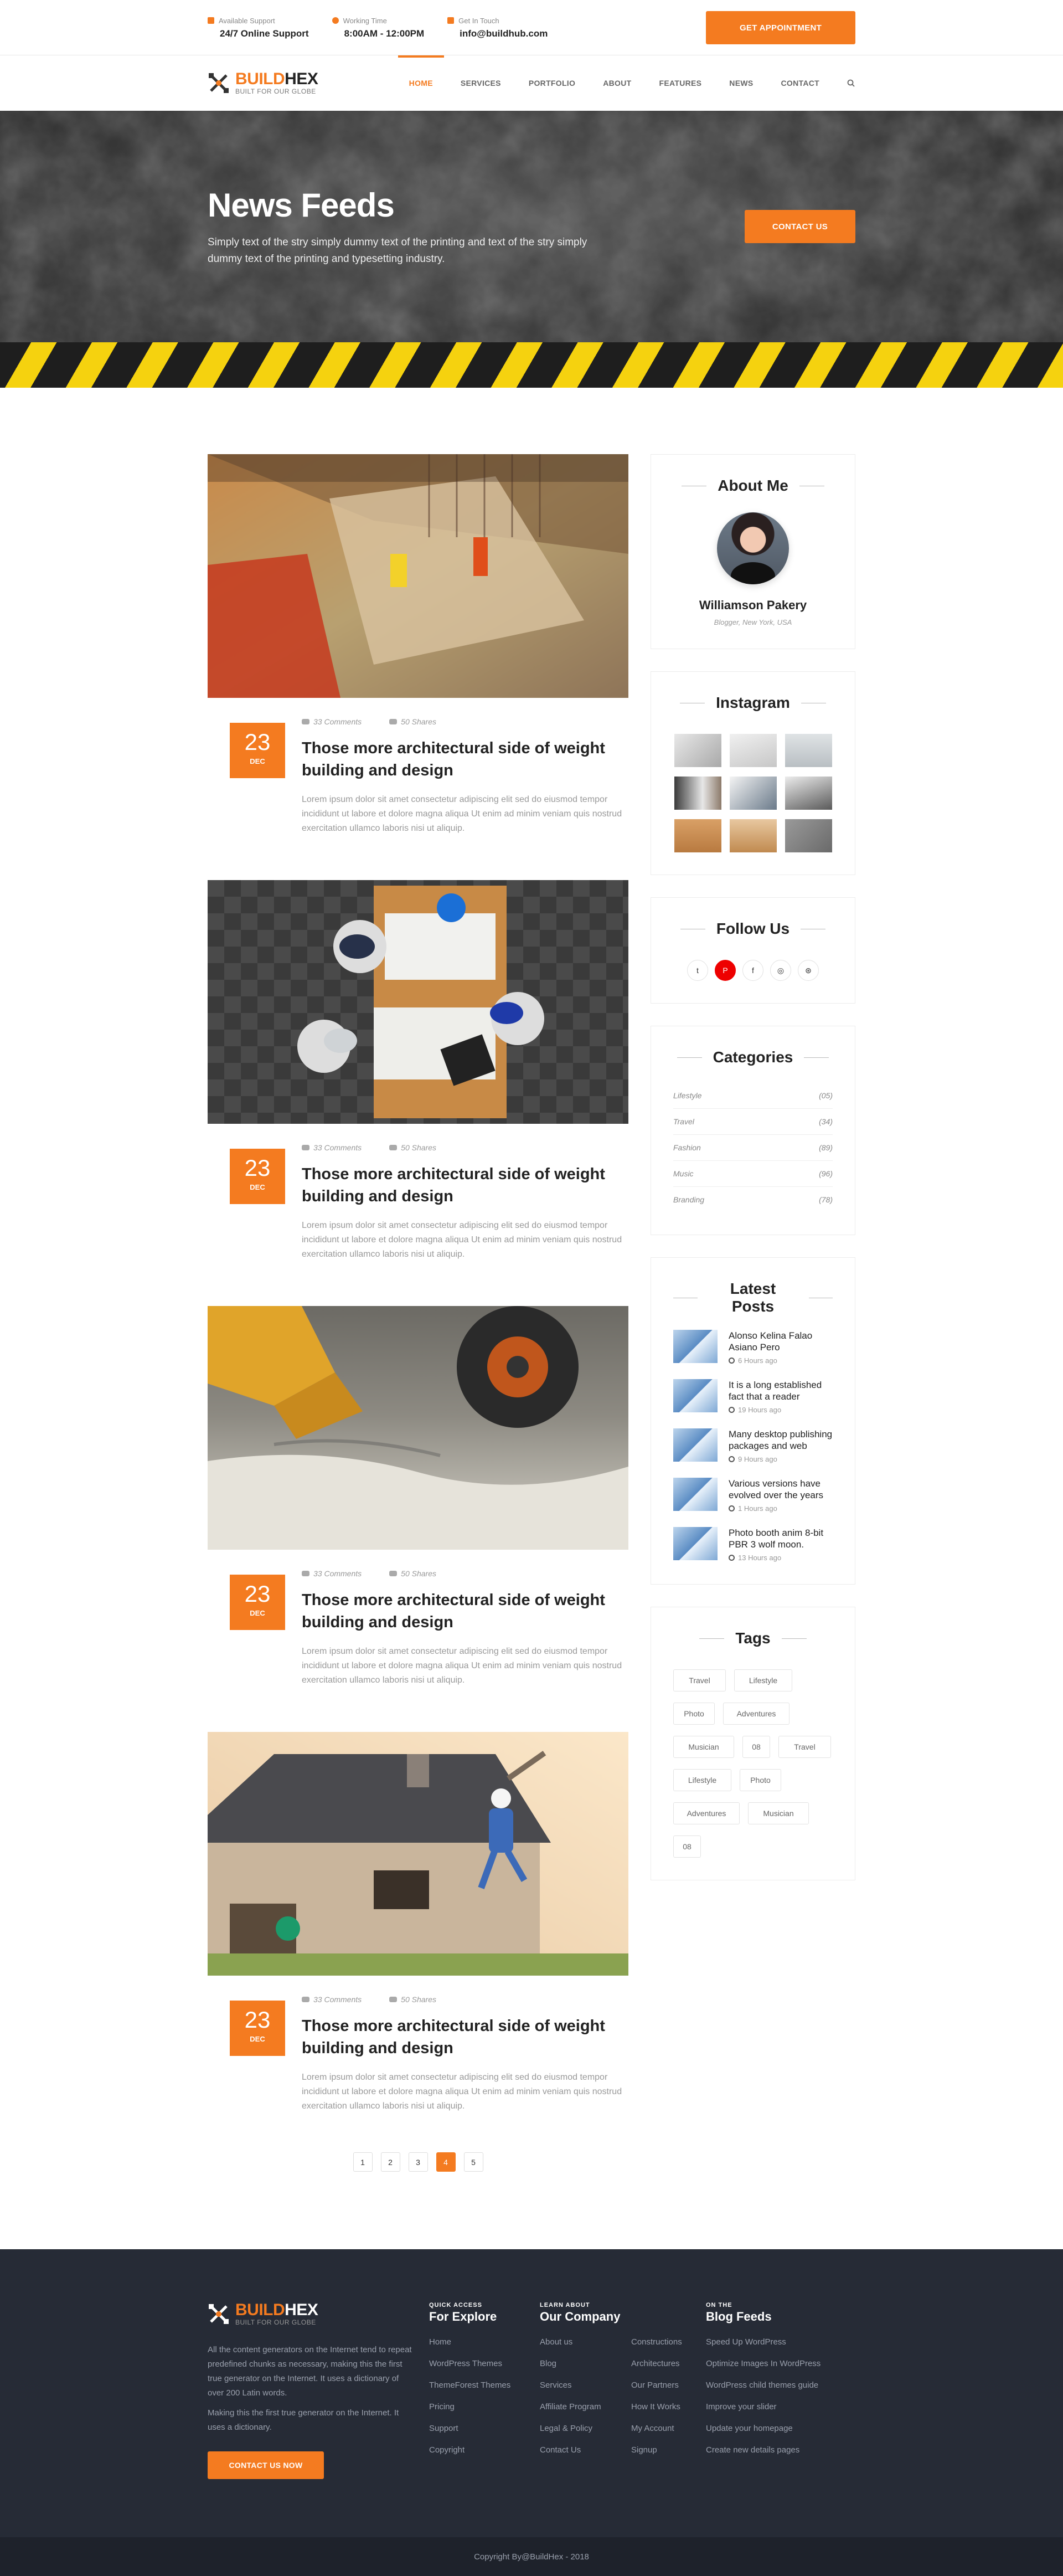  What do you see at coordinates (780, 2385) in the screenshot?
I see `footer-link: WordPress child themes guide` at bounding box center [780, 2385].